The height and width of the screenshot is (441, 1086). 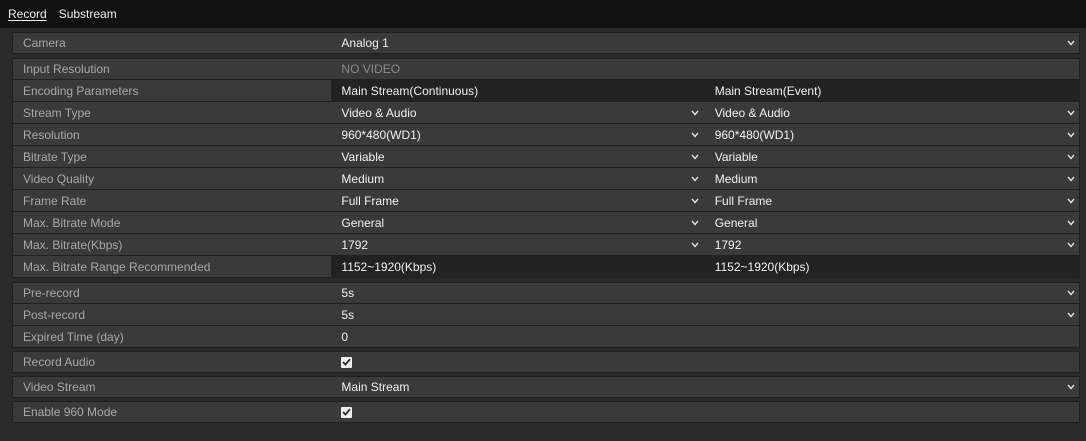 What do you see at coordinates (55, 156) in the screenshot?
I see `bitrate-type-label: Bitrate Type` at bounding box center [55, 156].